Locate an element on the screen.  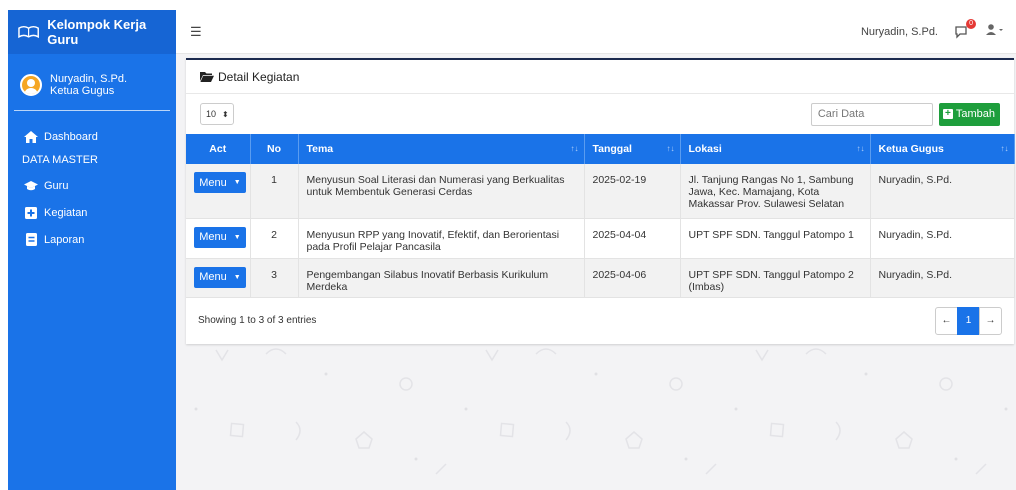
user-dropdown-icon is located at coordinates (995, 31).